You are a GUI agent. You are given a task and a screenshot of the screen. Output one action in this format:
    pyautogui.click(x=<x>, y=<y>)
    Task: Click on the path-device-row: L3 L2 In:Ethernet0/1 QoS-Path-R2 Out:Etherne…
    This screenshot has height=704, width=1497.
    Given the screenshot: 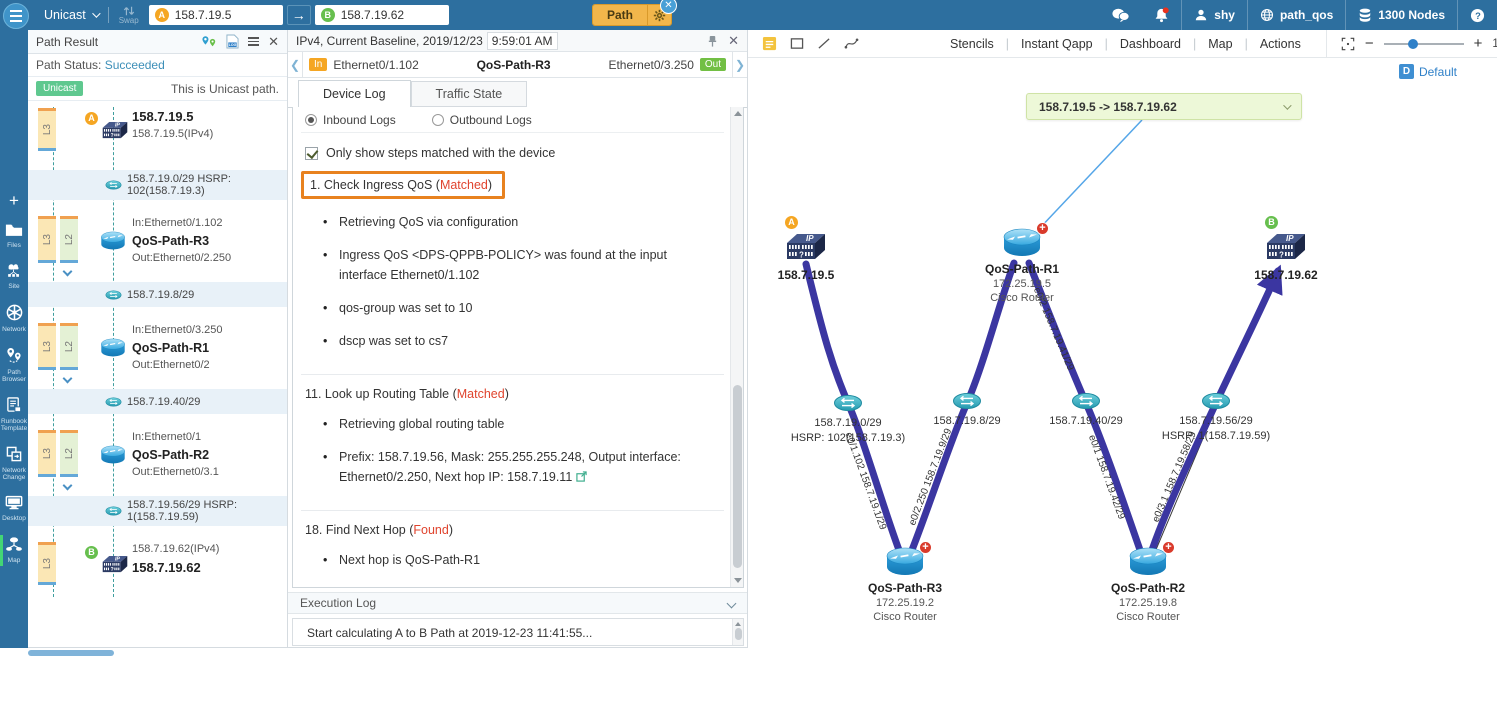 What is the action you would take?
    pyautogui.click(x=157, y=457)
    